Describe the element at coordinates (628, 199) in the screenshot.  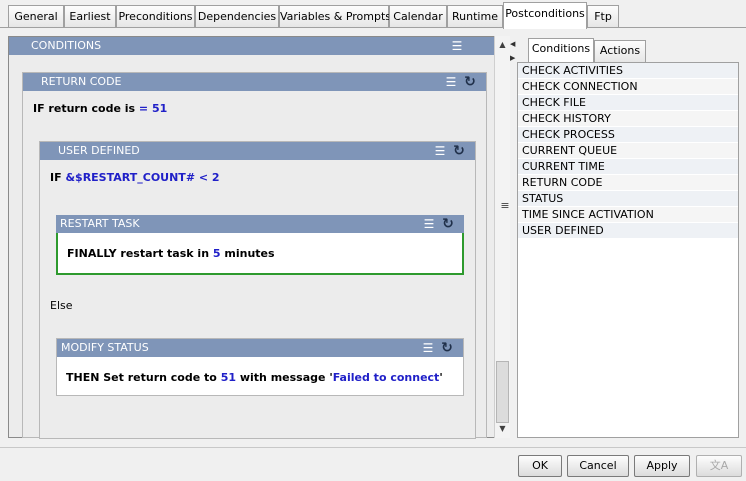
I see `condition-list-item: STATUS` at that location.